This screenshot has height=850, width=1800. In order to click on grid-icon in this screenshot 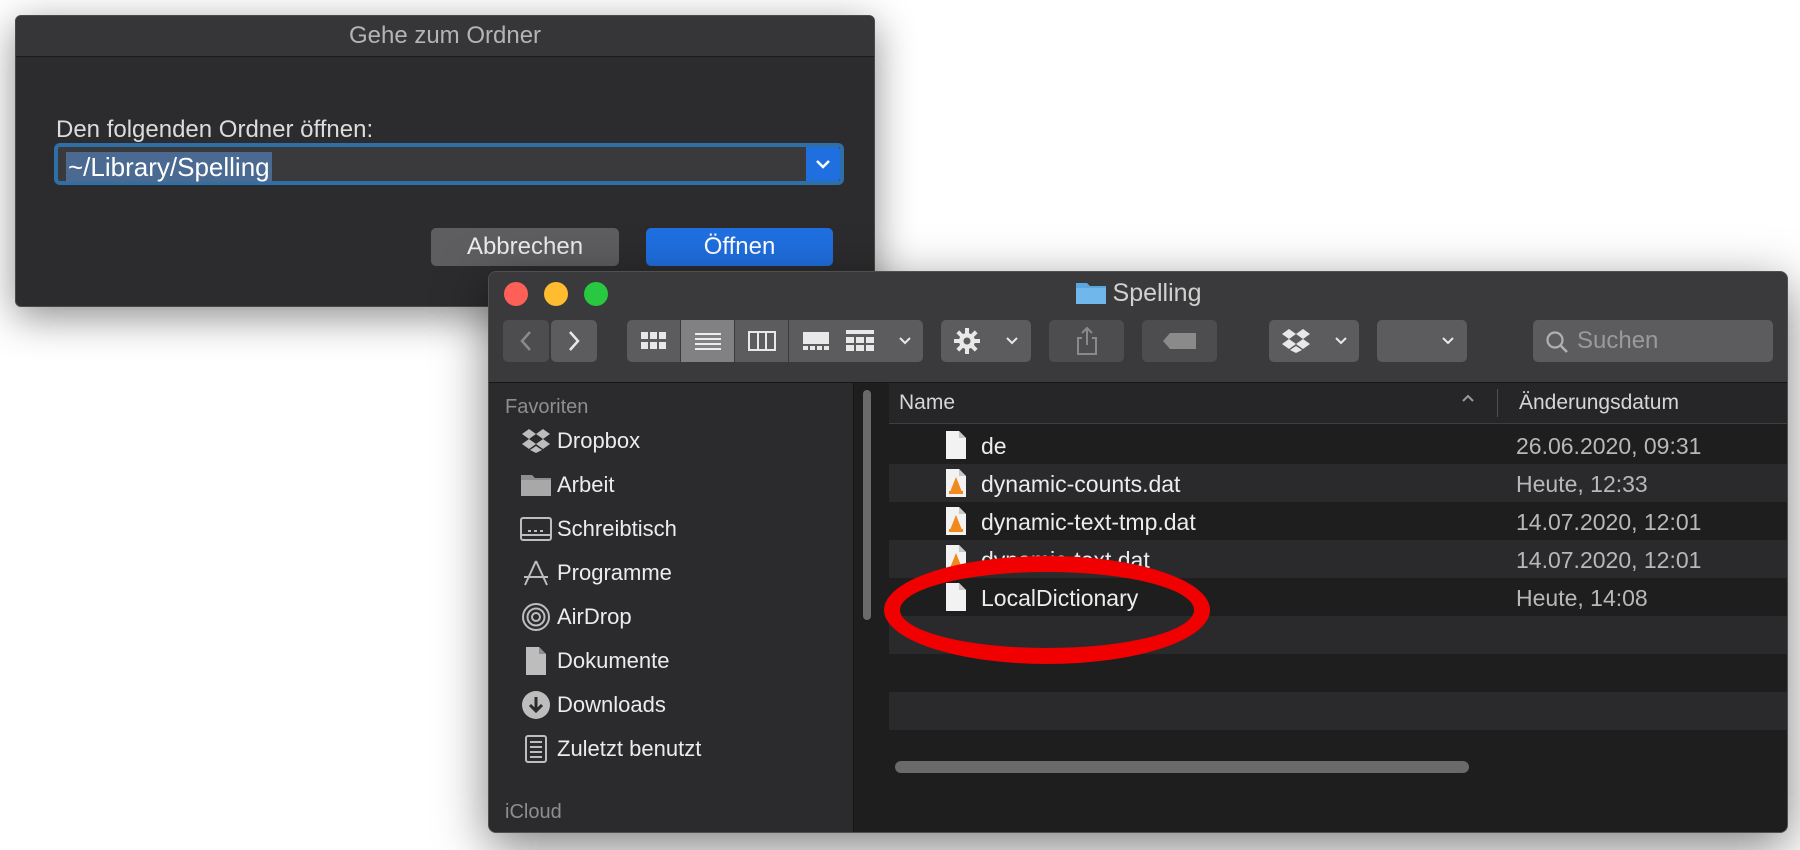, I will do `click(653, 340)`.